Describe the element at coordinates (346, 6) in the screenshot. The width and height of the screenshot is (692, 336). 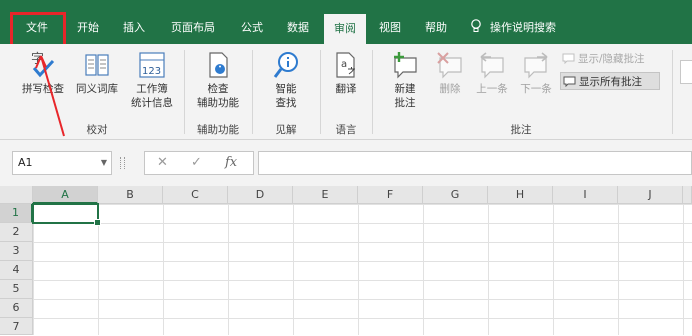
I see `title-bar` at that location.